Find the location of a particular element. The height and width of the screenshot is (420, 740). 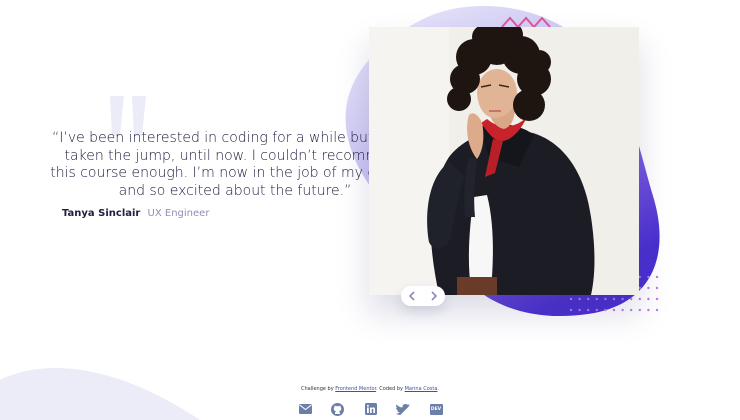

next-button is located at coordinates (434, 296).